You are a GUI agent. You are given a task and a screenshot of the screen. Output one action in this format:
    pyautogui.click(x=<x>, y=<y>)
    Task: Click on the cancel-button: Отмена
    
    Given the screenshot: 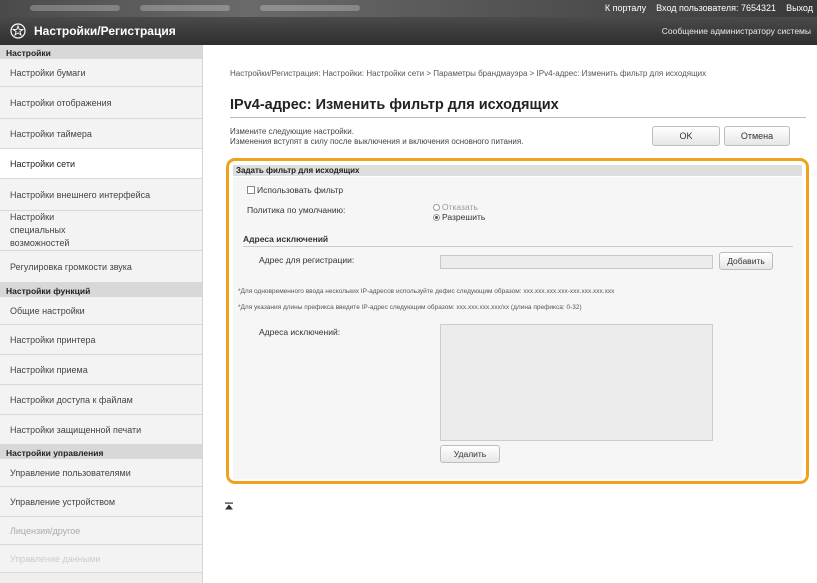 What is the action you would take?
    pyautogui.click(x=757, y=136)
    